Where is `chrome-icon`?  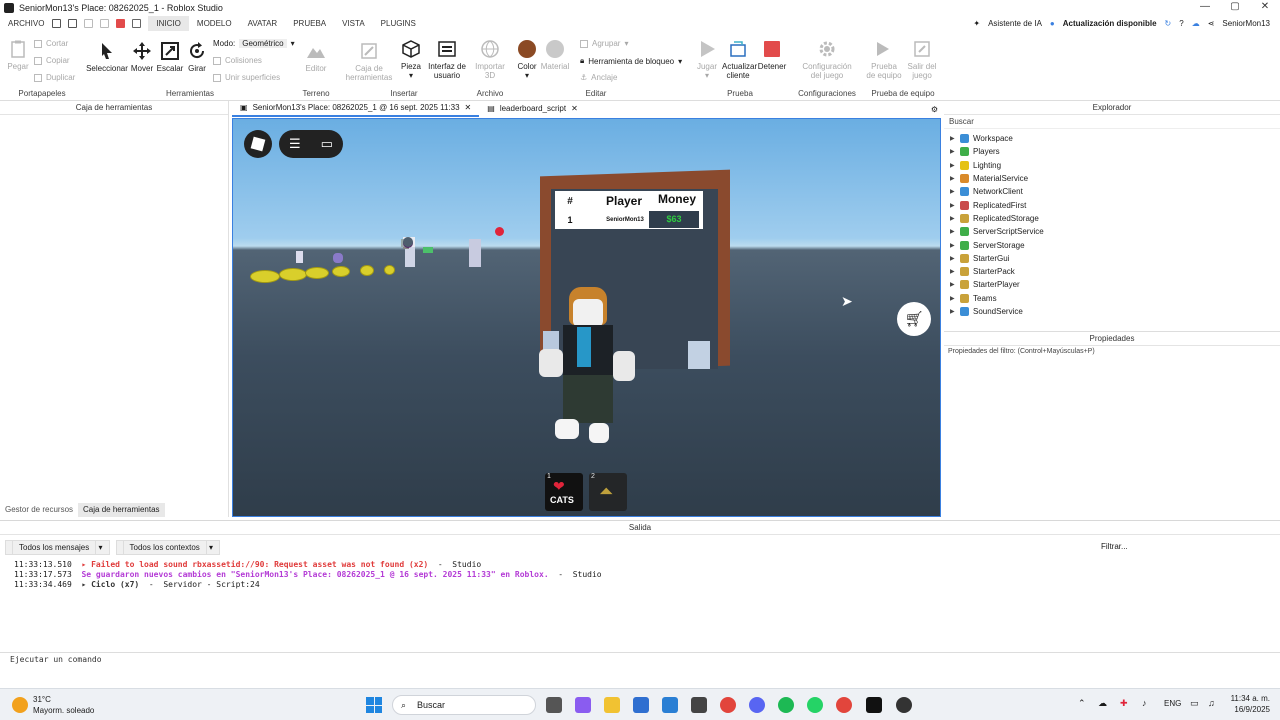 chrome-icon is located at coordinates (728, 705).